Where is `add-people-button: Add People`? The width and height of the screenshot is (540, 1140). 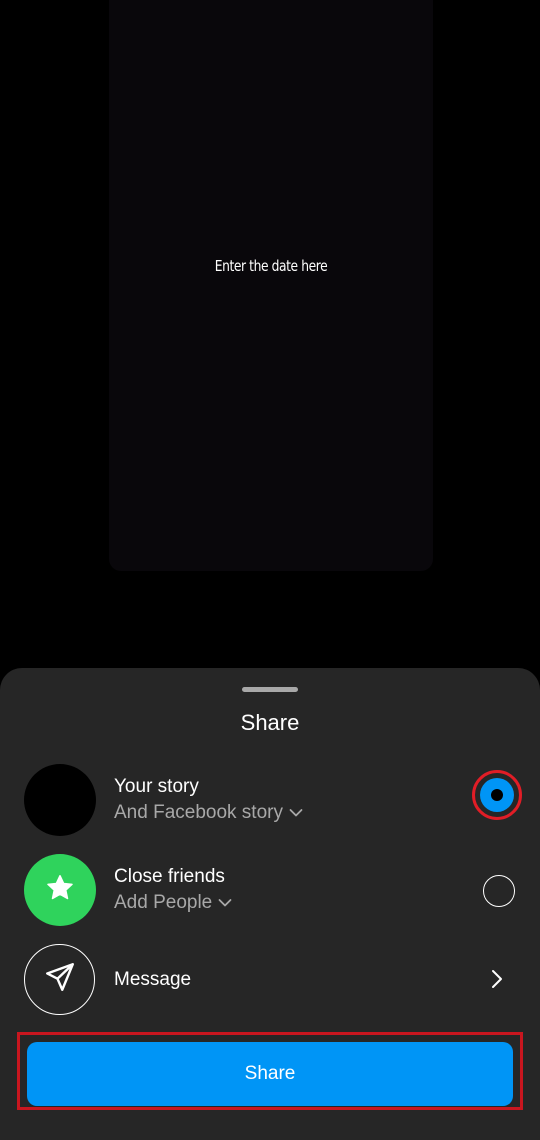
add-people-button: Add People is located at coordinates (173, 903).